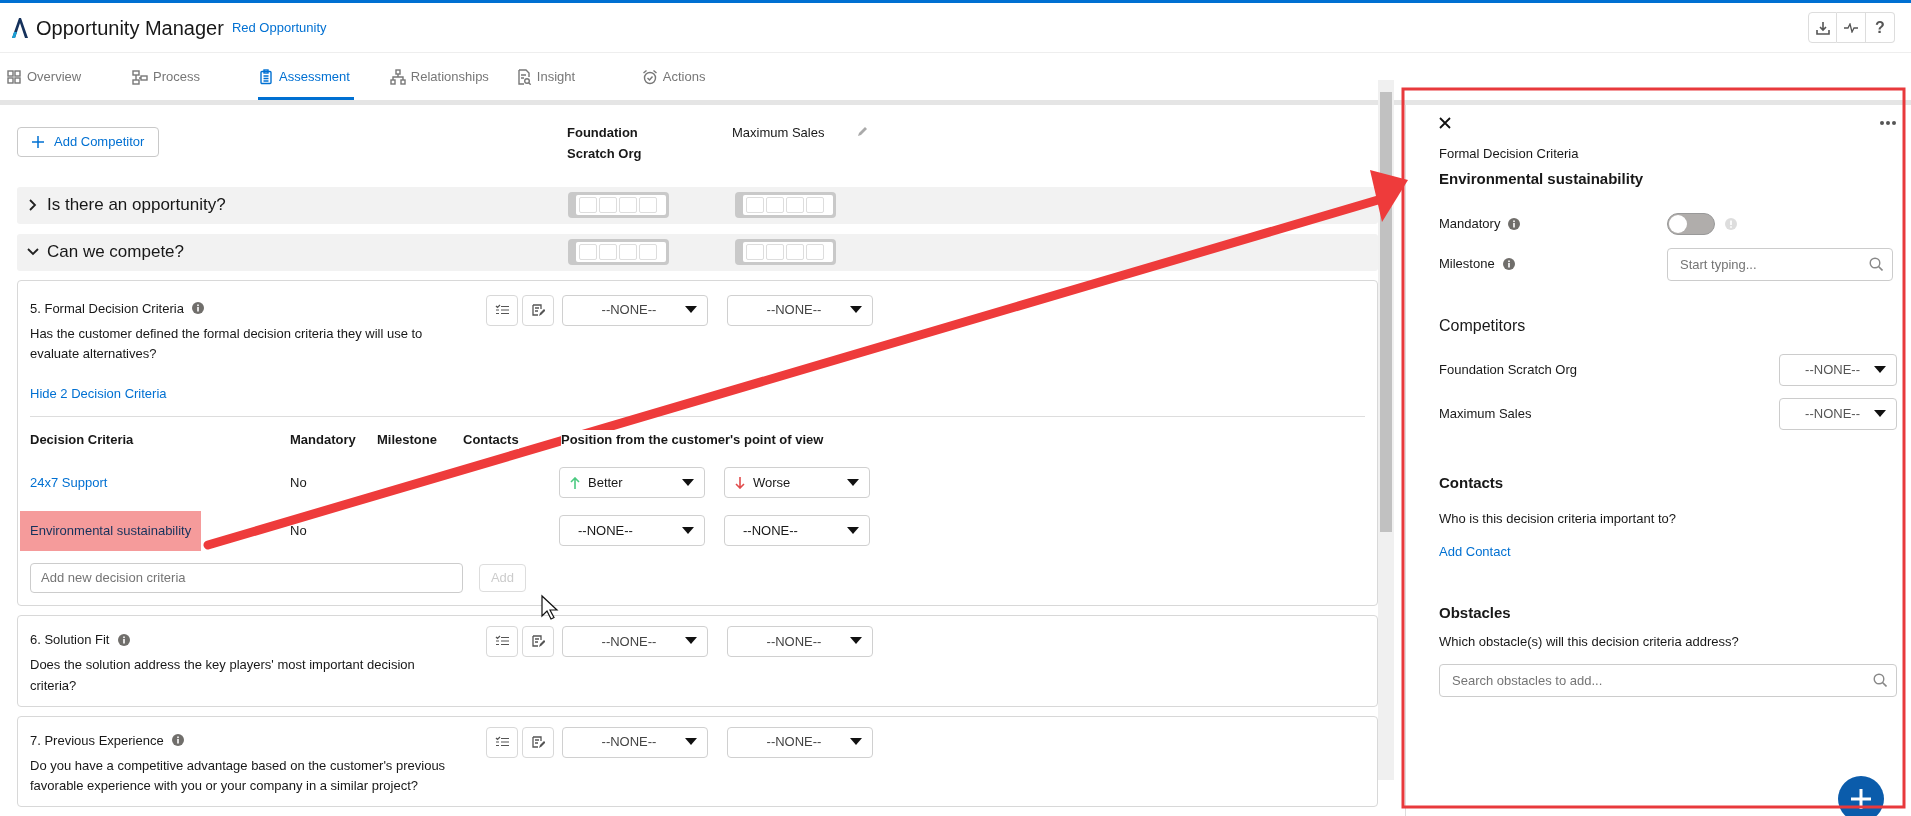  Describe the element at coordinates (70, 639) in the screenshot. I see `question-title: 6. Solution Fit` at that location.